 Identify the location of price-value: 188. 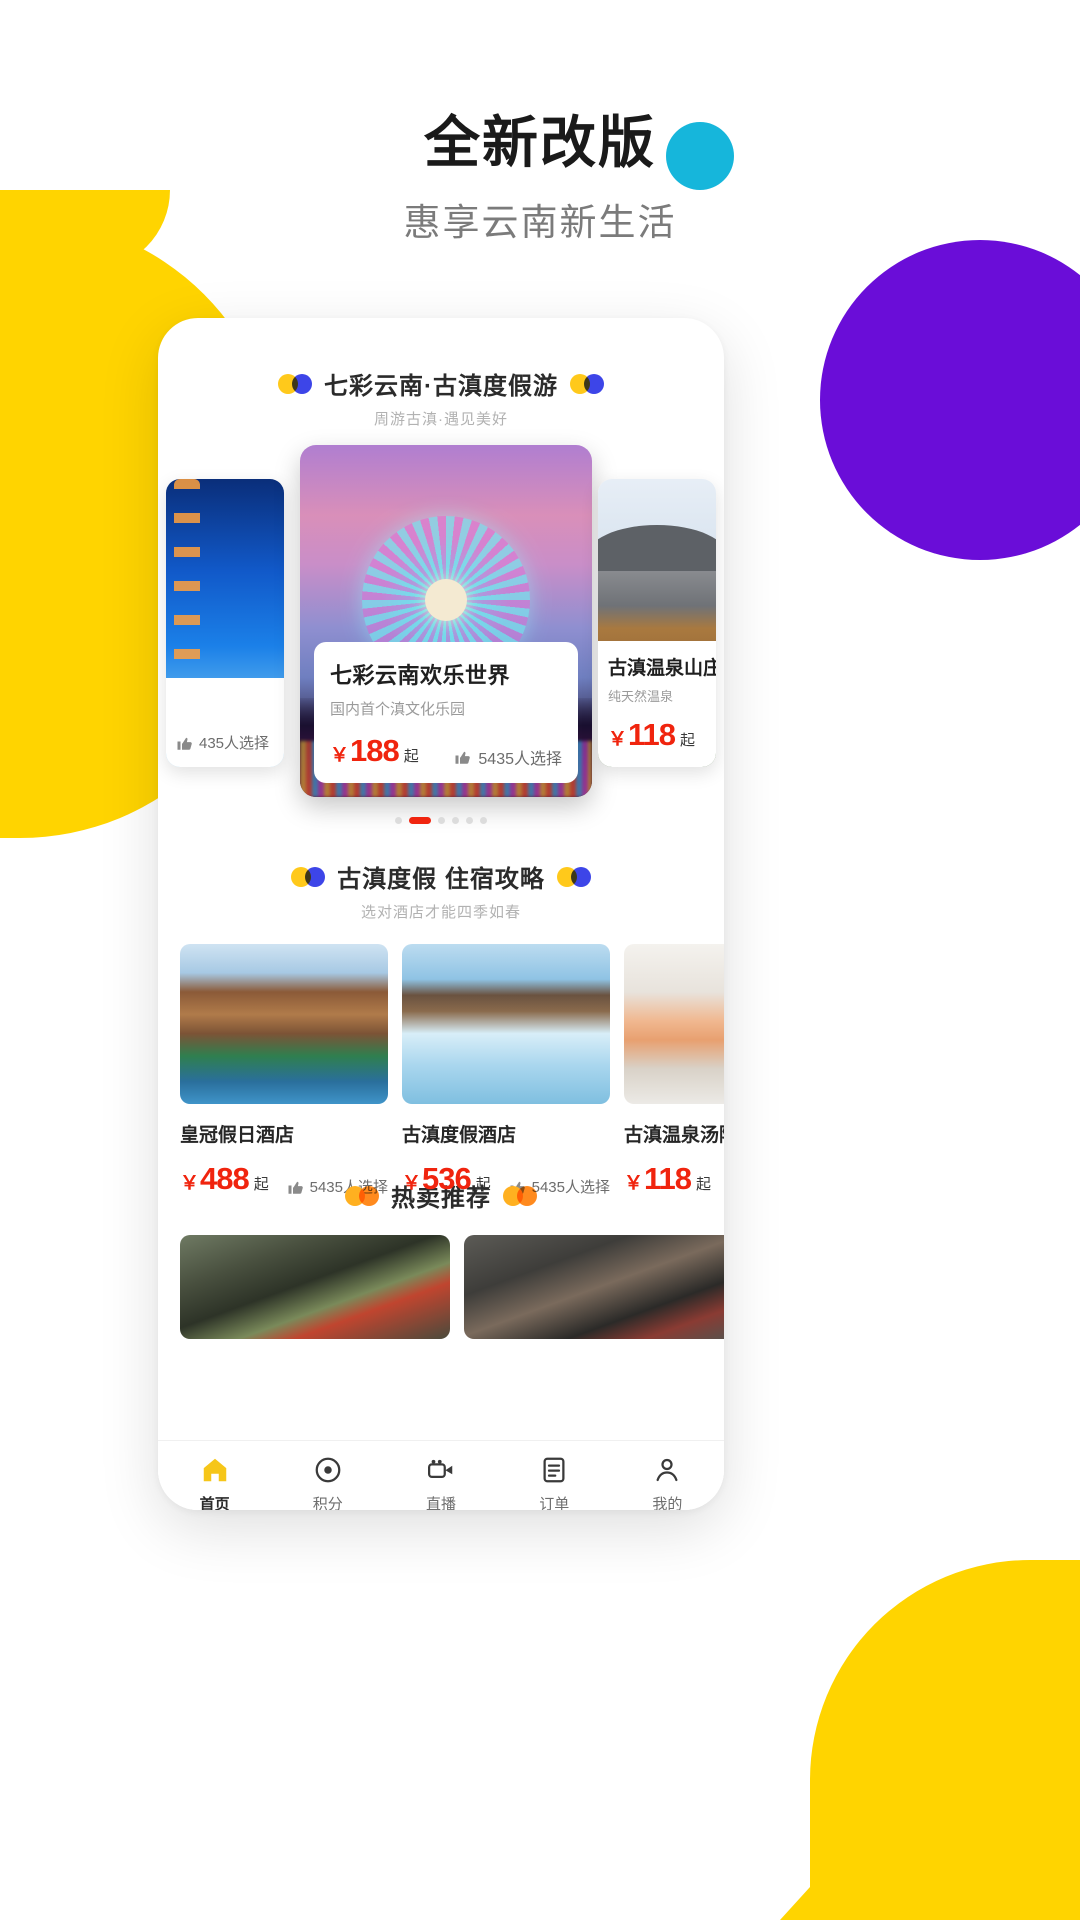
(375, 750).